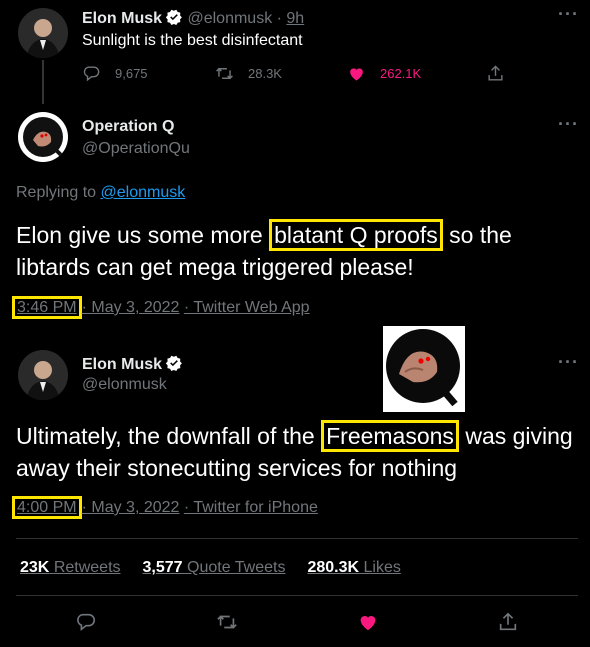 The height and width of the screenshot is (647, 590). I want to click on share-action, so click(502, 73).